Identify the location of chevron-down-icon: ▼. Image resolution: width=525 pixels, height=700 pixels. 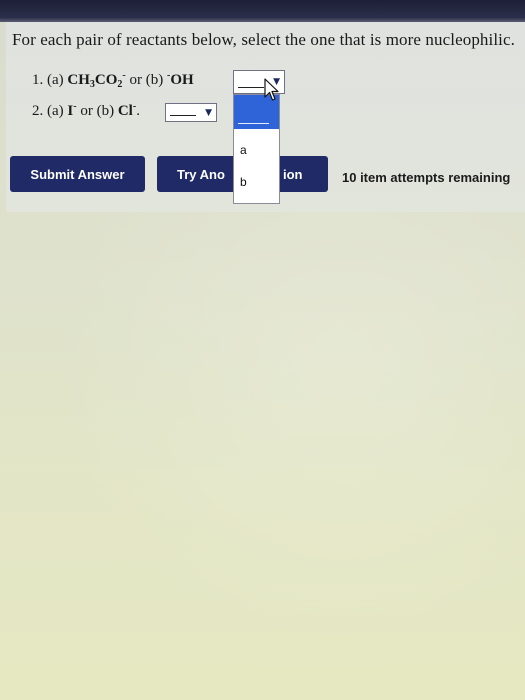
(208, 112).